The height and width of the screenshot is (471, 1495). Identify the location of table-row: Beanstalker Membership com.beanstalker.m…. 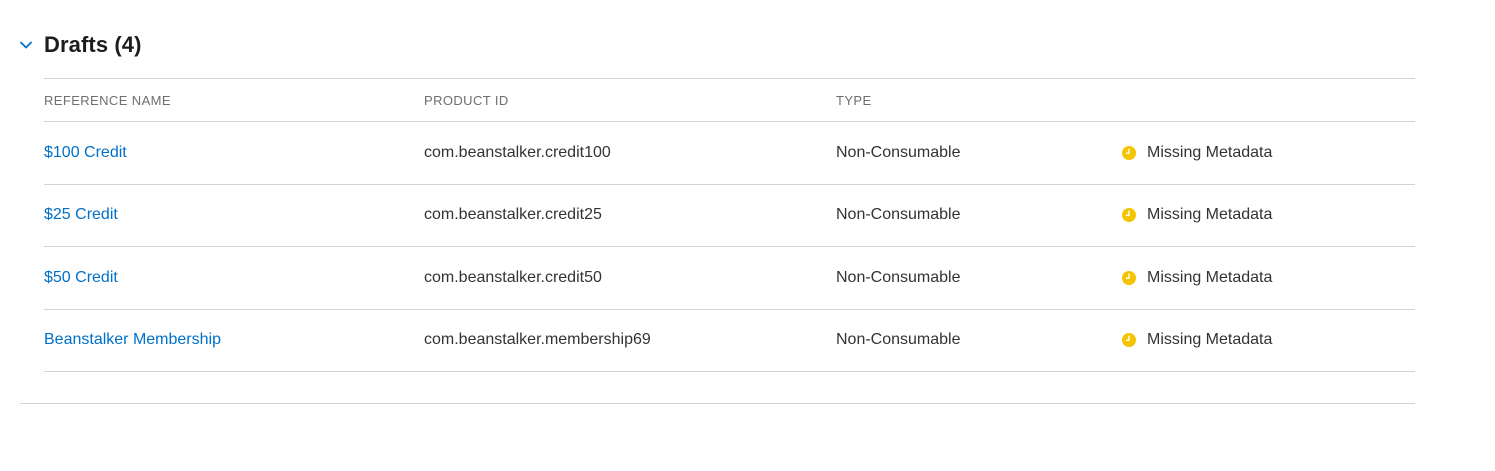
(729, 341).